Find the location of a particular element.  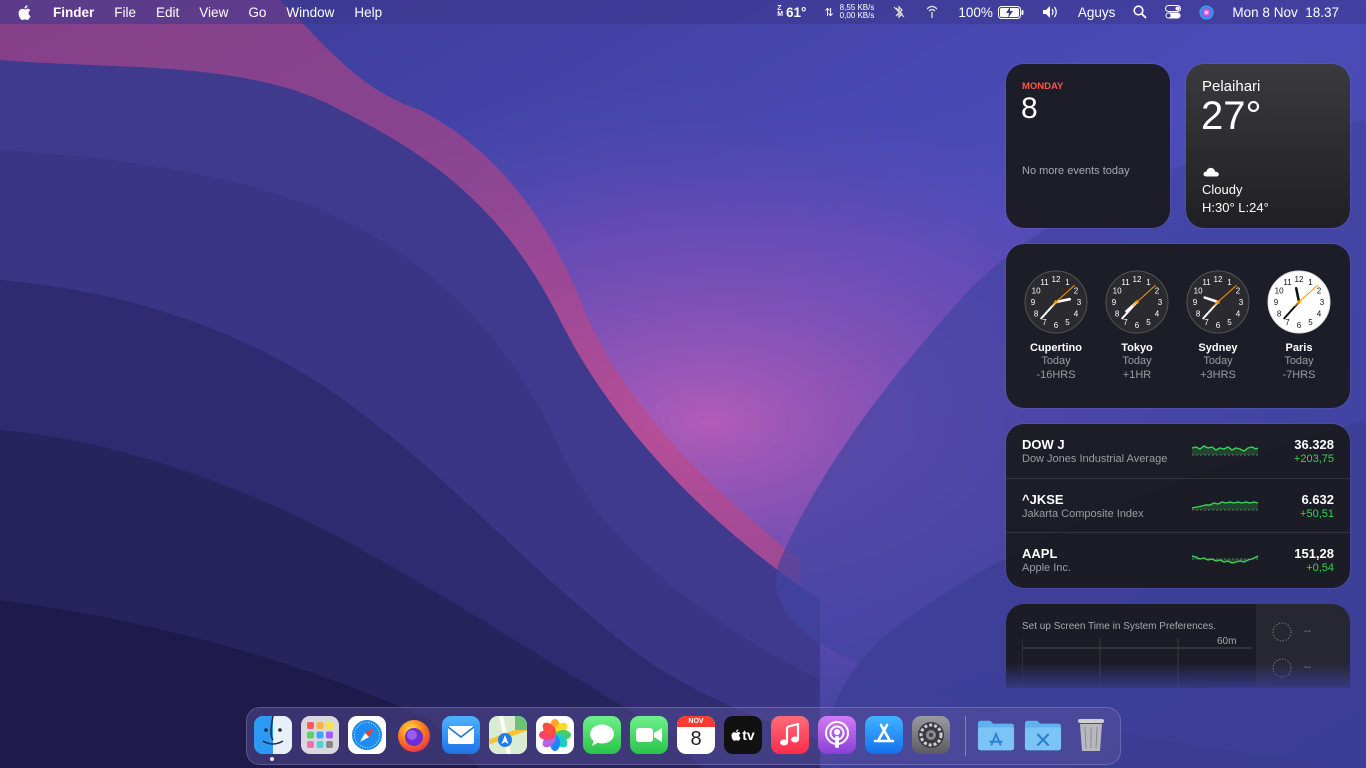

temperature-status: ZM 61° is located at coordinates (791, 12).